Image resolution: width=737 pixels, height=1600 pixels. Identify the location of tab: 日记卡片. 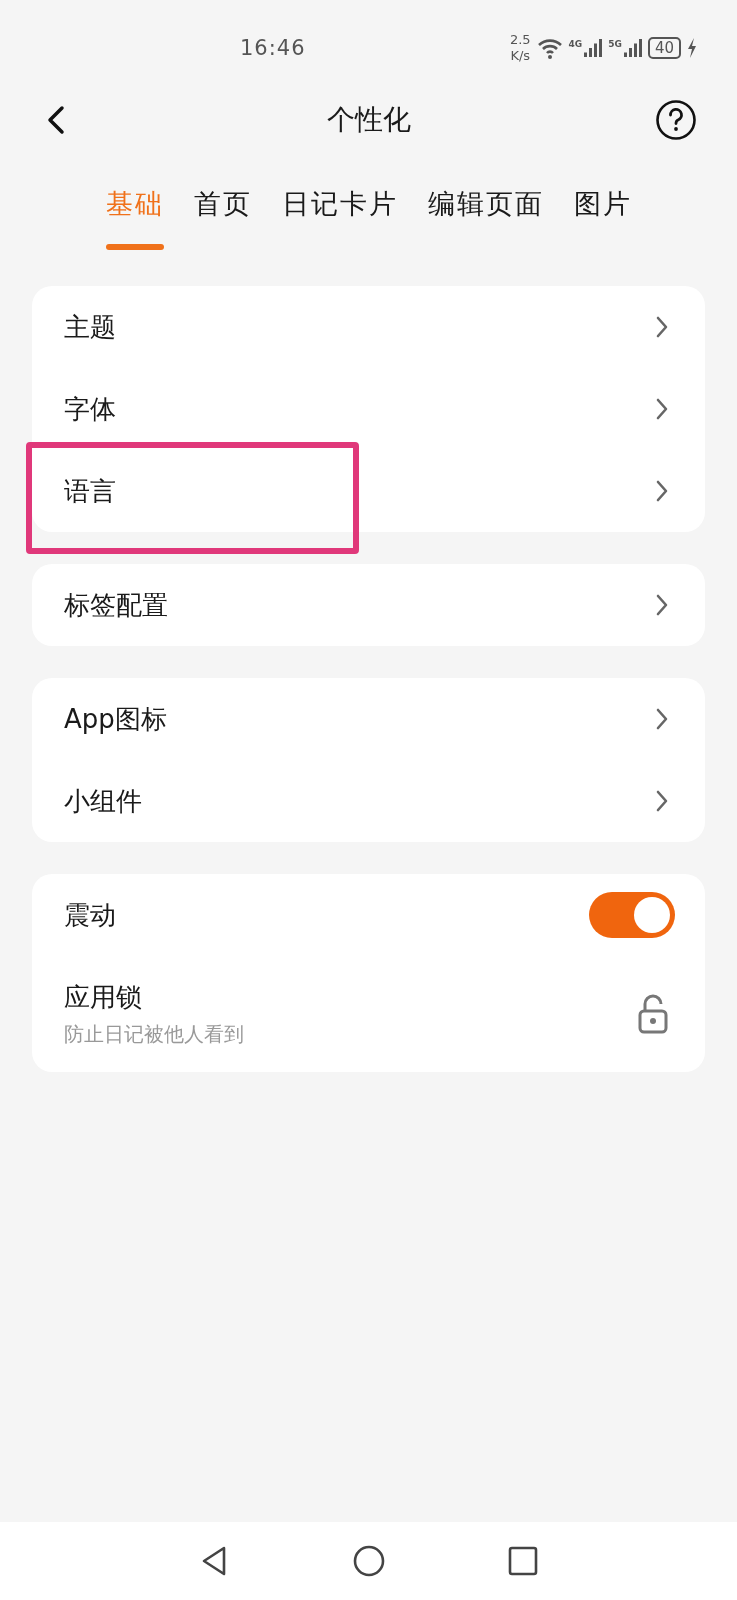
(339, 218).